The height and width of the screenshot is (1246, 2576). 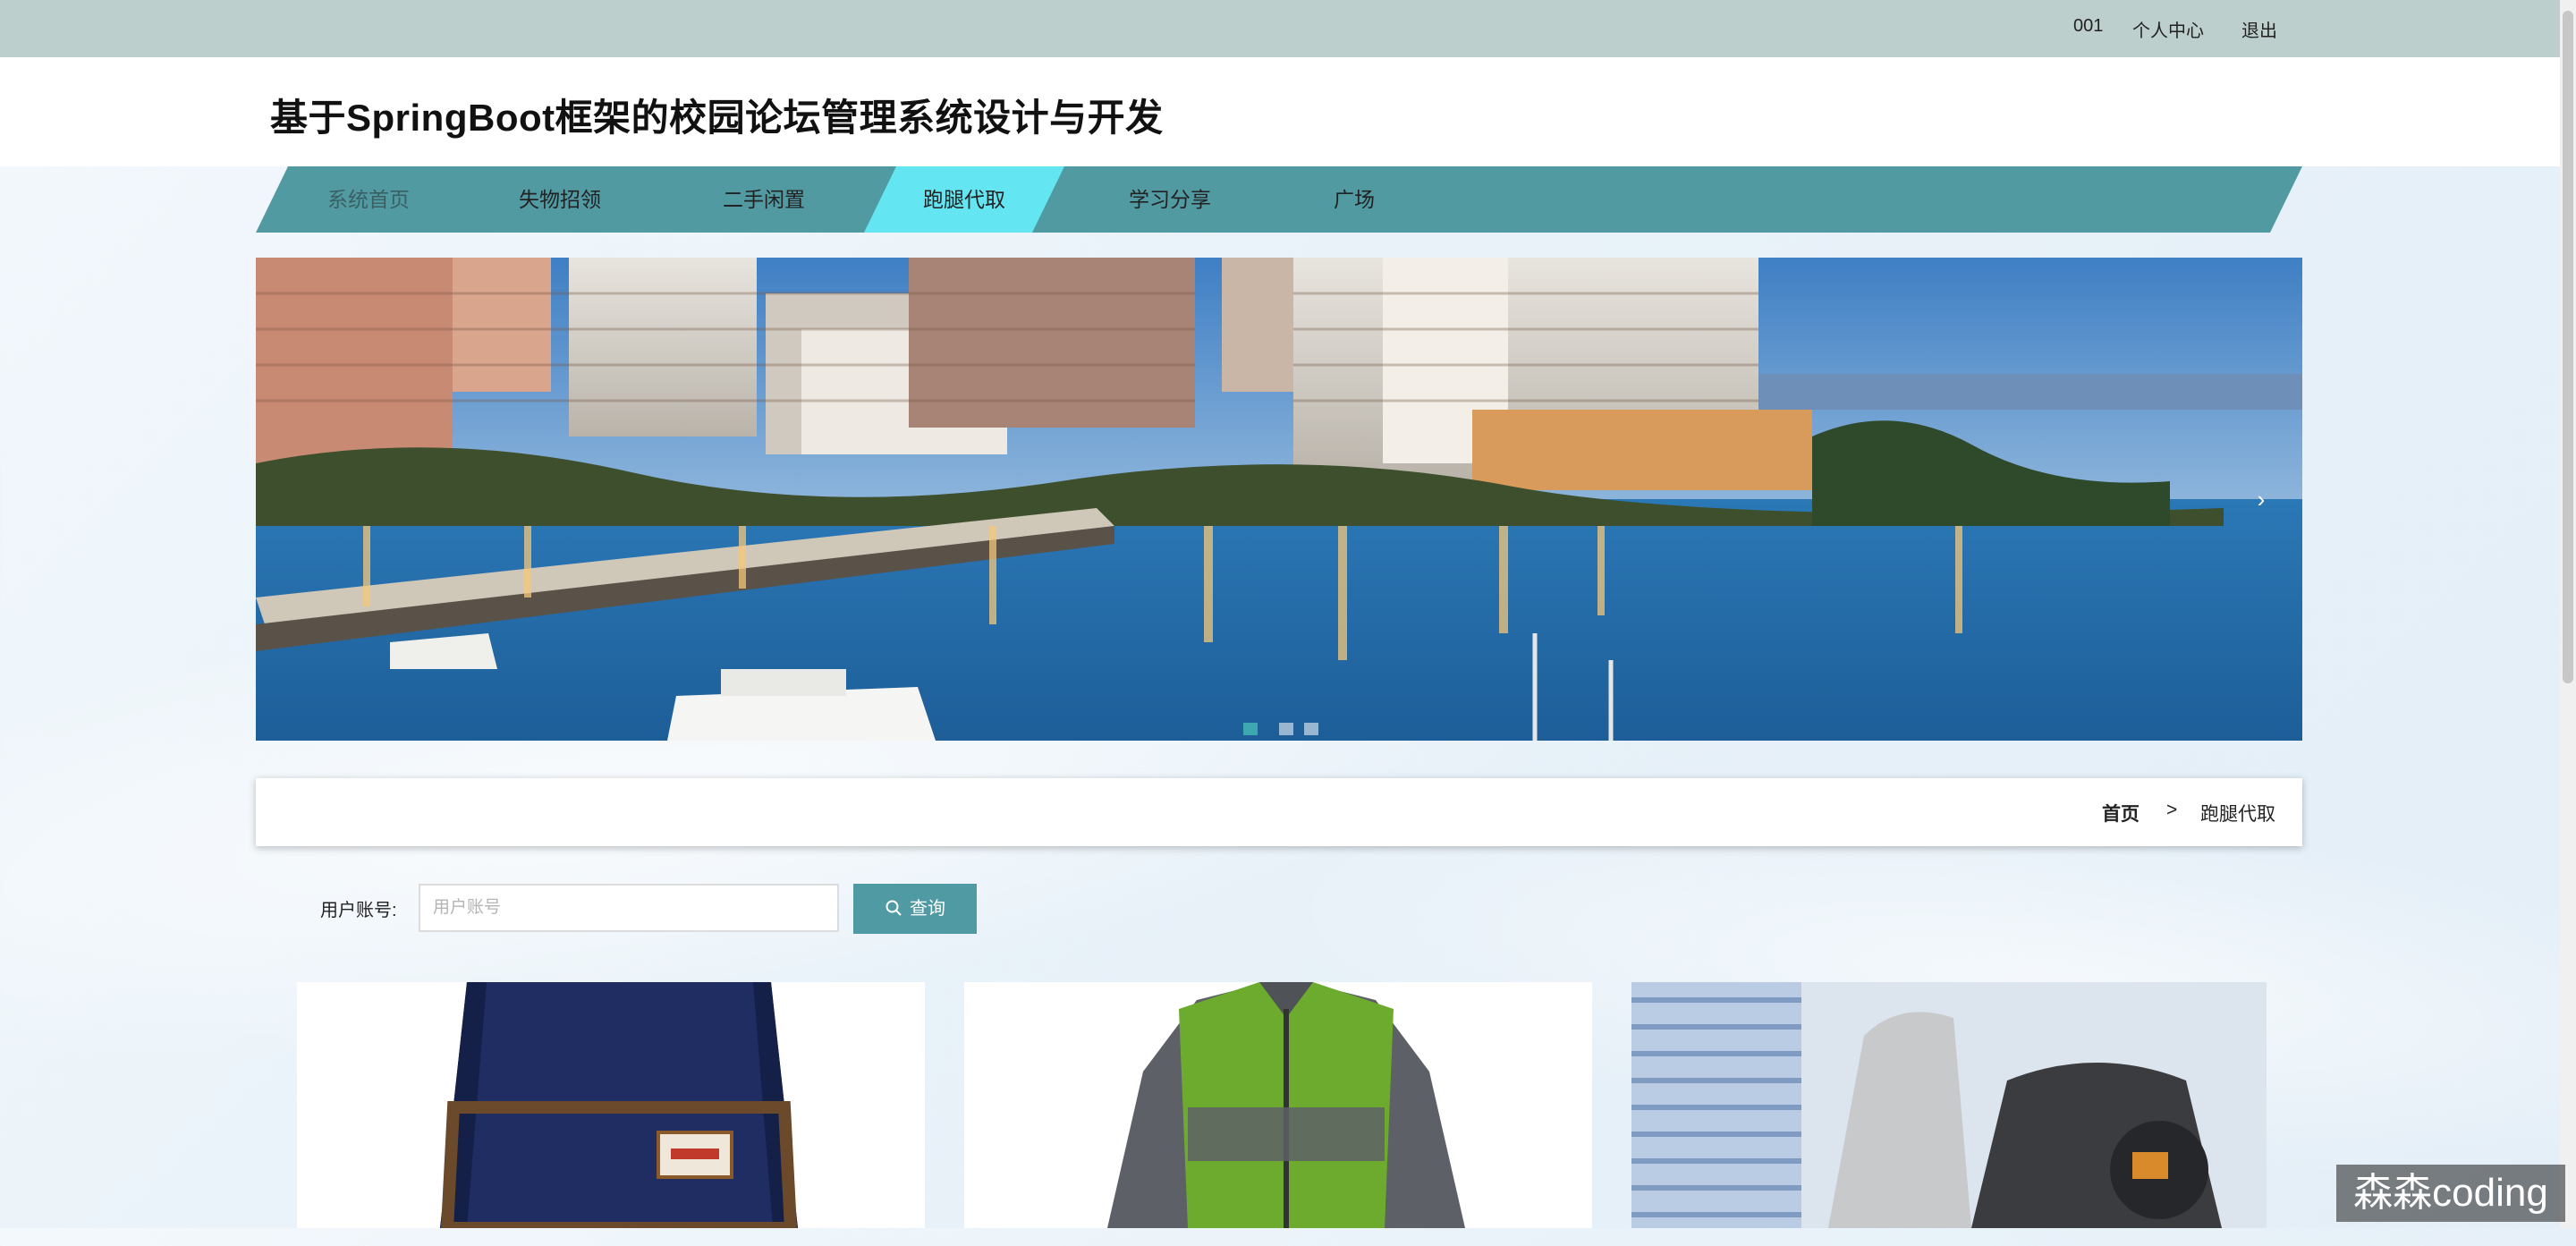 I want to click on jacket-image, so click(x=1278, y=1105).